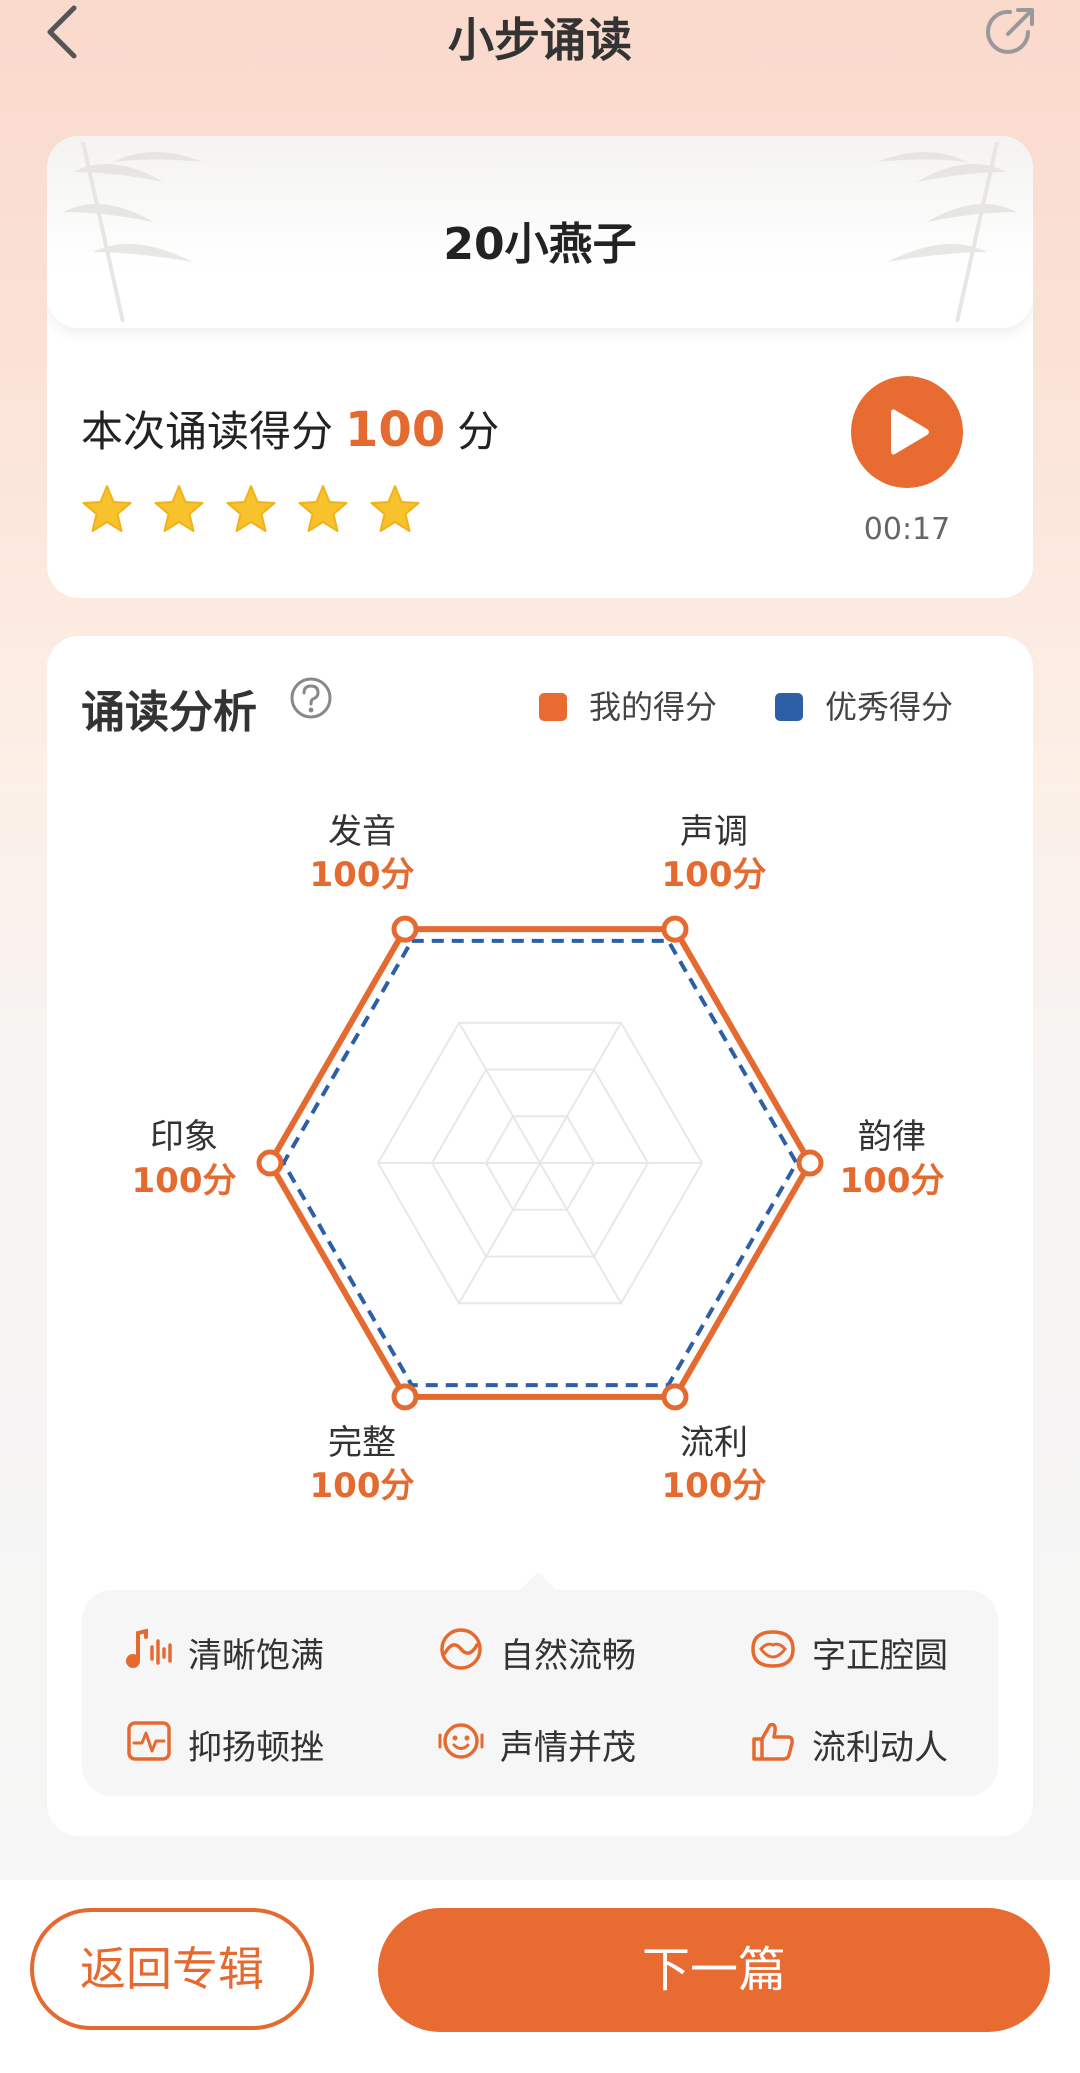 The height and width of the screenshot is (2073, 1080). Describe the element at coordinates (362, 832) in the screenshot. I see `radar-axis-label: 发音` at that location.